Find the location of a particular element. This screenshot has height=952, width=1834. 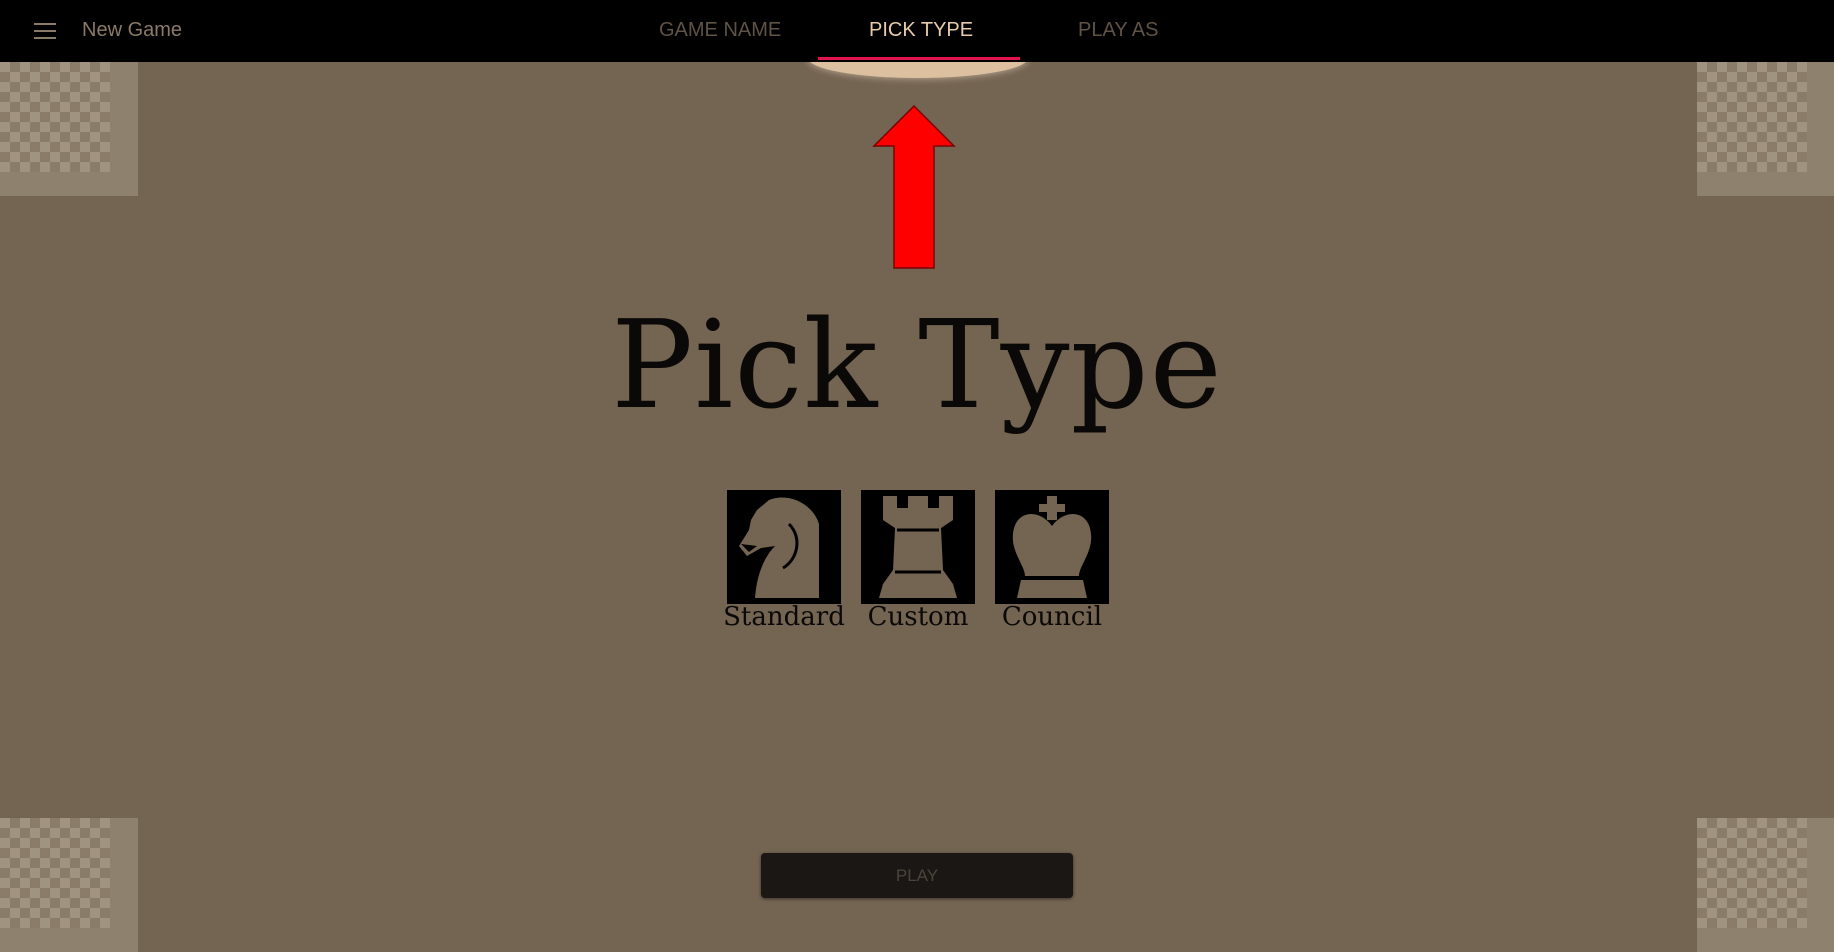

corner-decoration-bottom-right is located at coordinates (1765, 885).